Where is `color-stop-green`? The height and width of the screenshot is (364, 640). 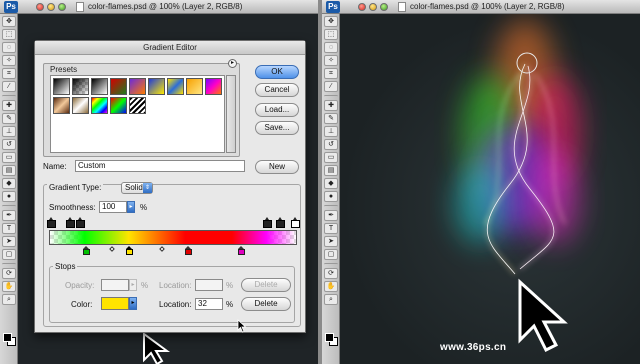 color-stop-green is located at coordinates (86, 251).